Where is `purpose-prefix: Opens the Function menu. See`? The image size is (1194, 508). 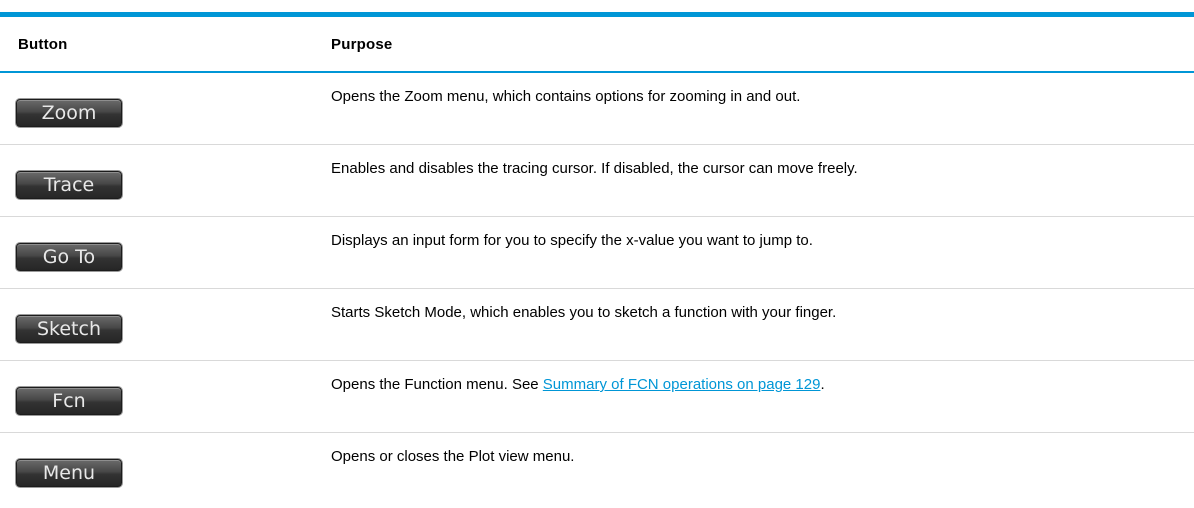
purpose-prefix: Opens the Function menu. See is located at coordinates (437, 384).